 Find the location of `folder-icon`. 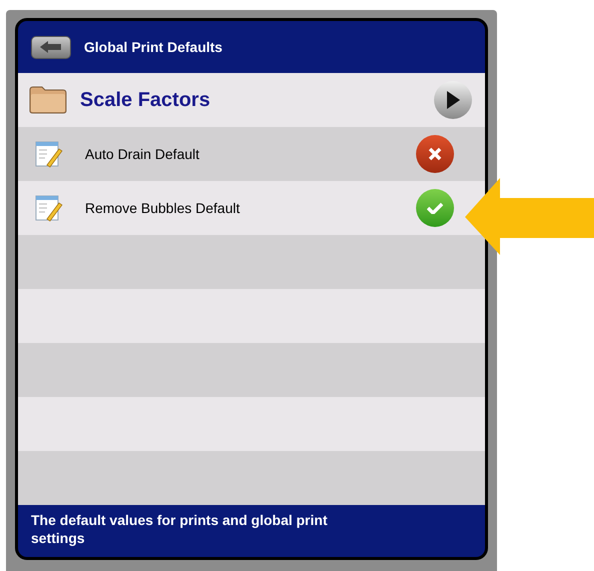

folder-icon is located at coordinates (48, 100).